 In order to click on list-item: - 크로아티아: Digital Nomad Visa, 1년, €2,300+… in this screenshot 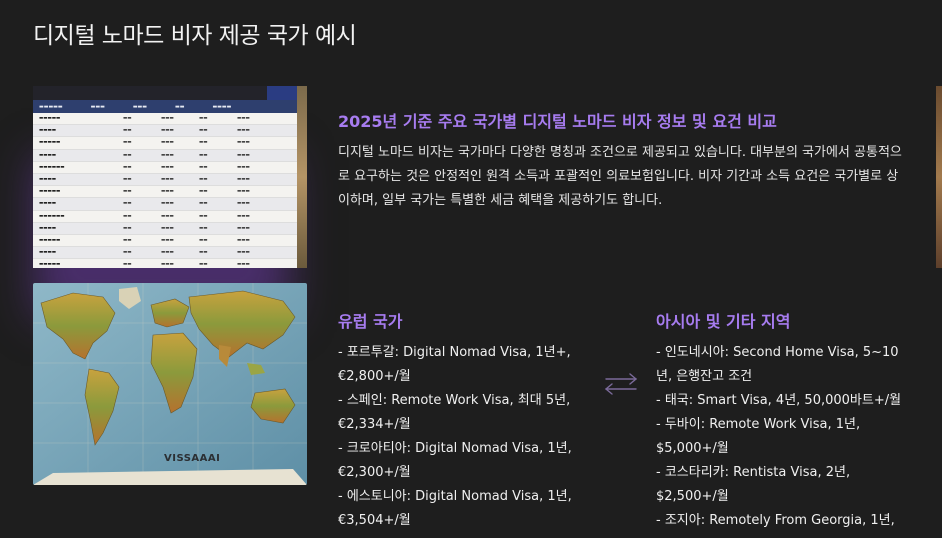, I will do `click(455, 460)`.